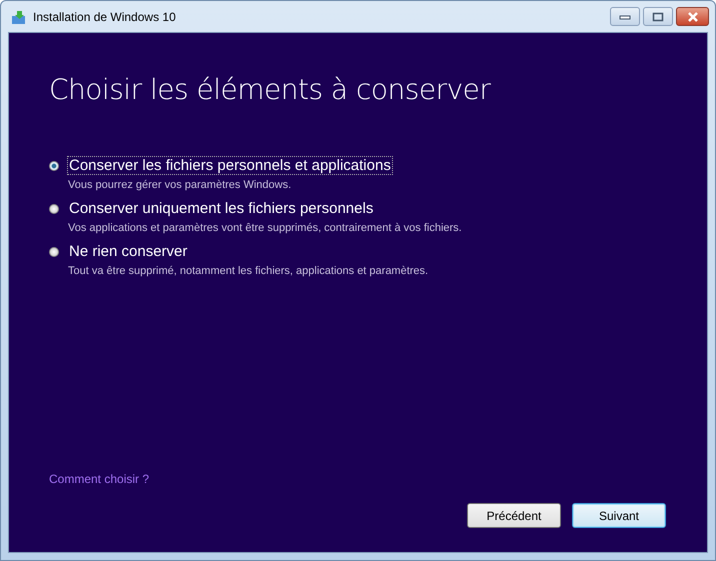  What do you see at coordinates (230, 165) in the screenshot?
I see `option-label: Conserver les fichiers personnels et applications` at bounding box center [230, 165].